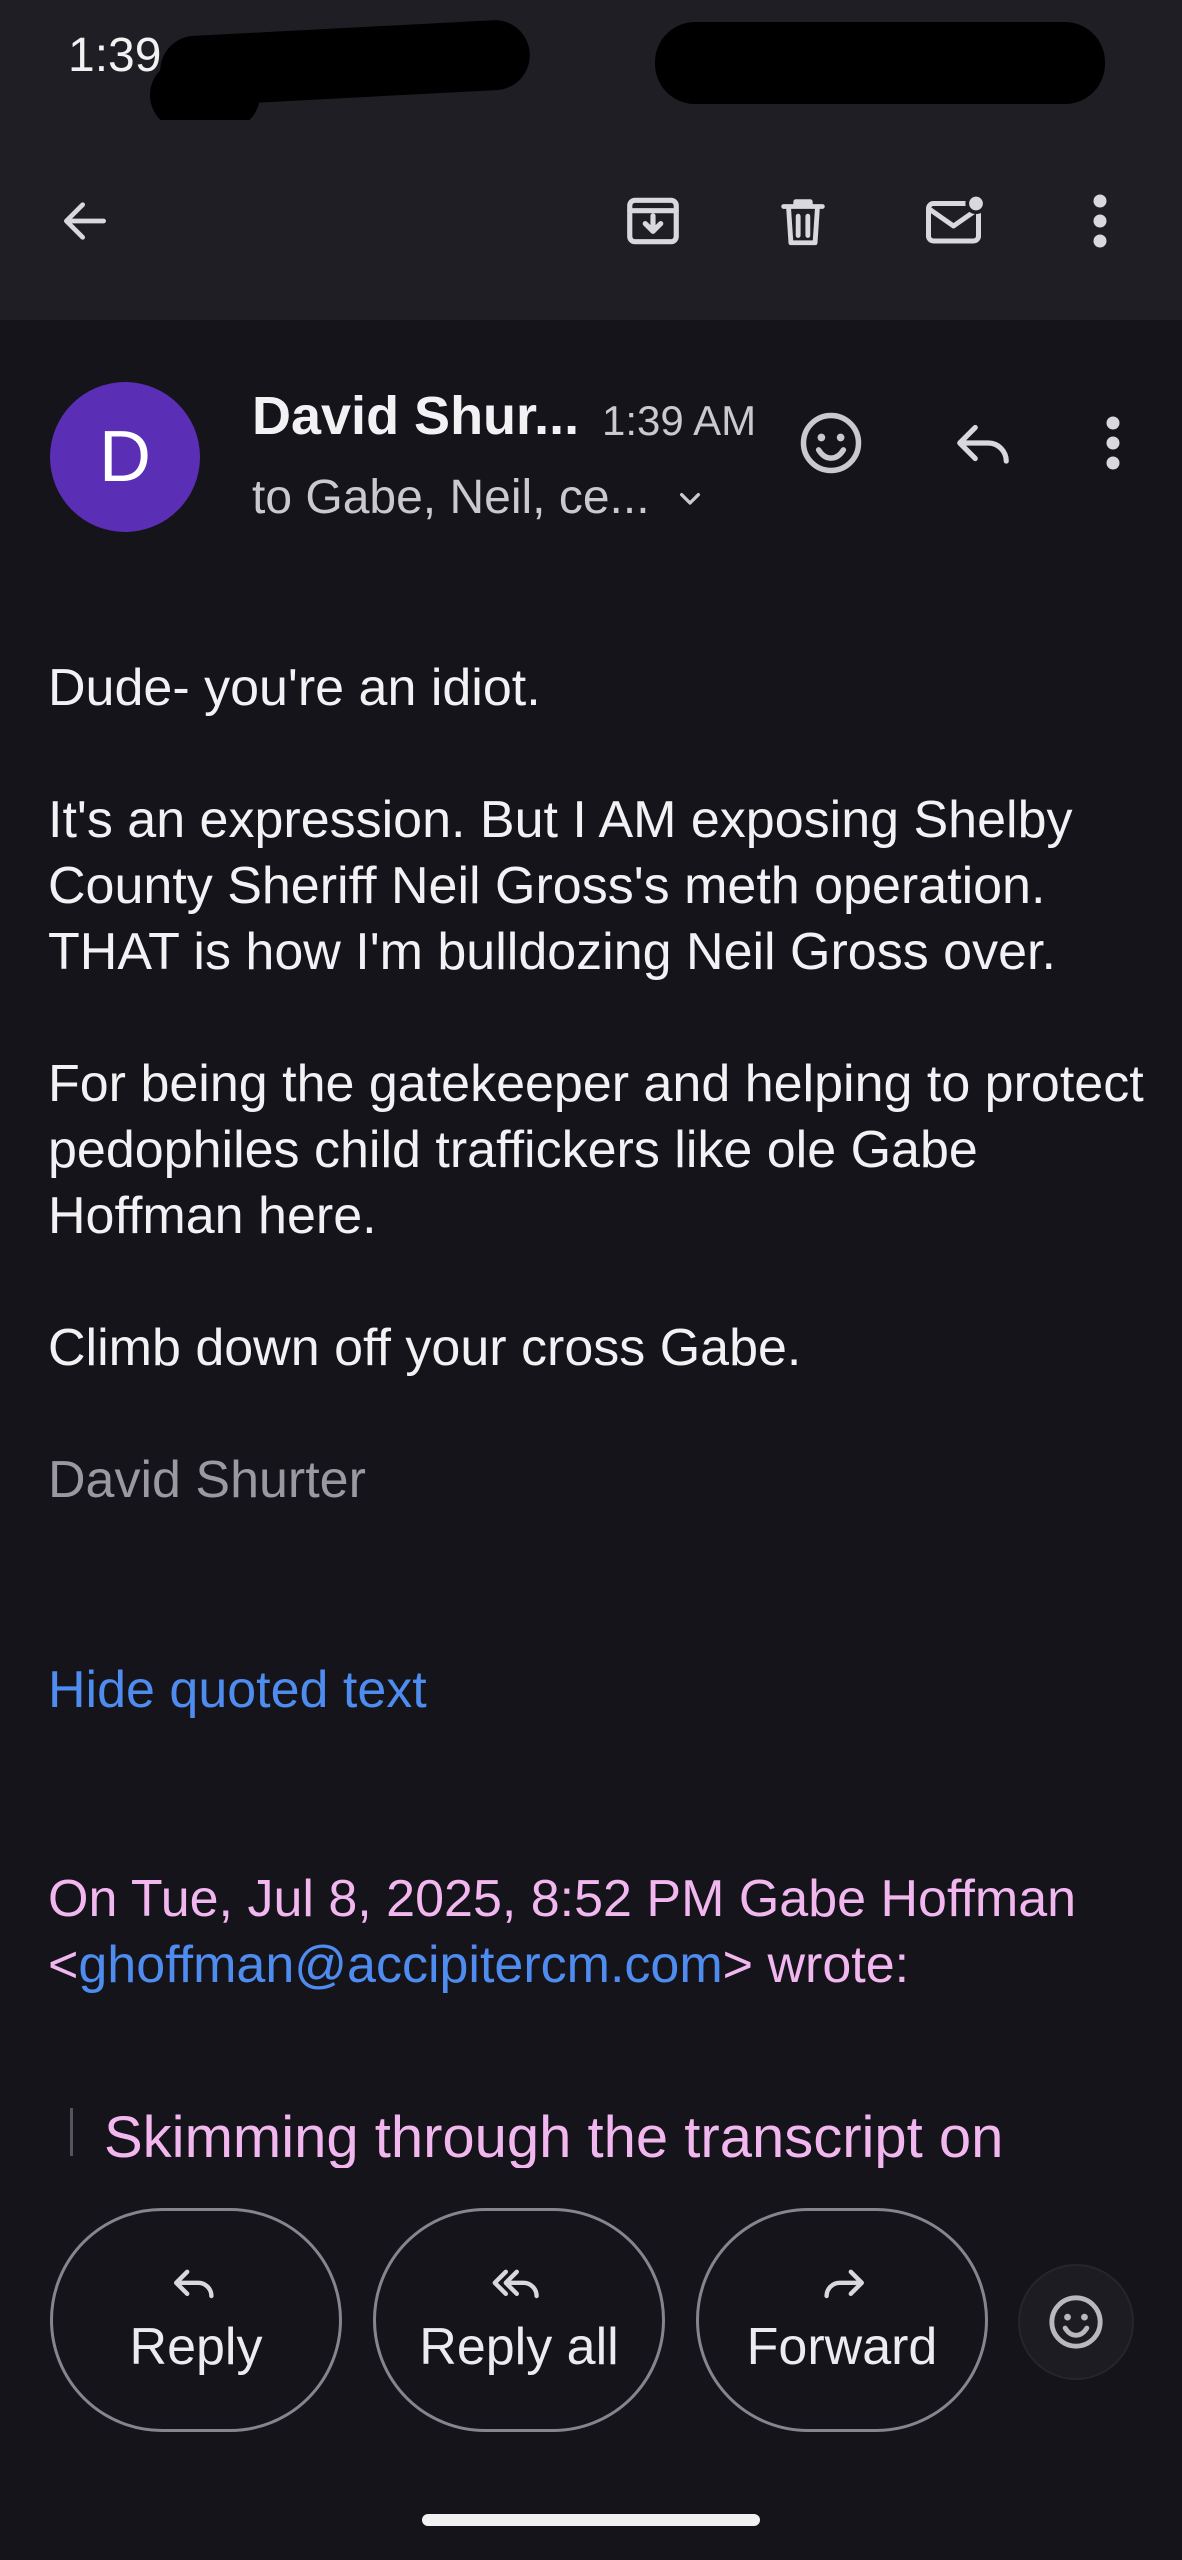 Image resolution: width=1182 pixels, height=2560 pixels. Describe the element at coordinates (679, 420) in the screenshot. I see `message-time: 1:39 AM` at that location.